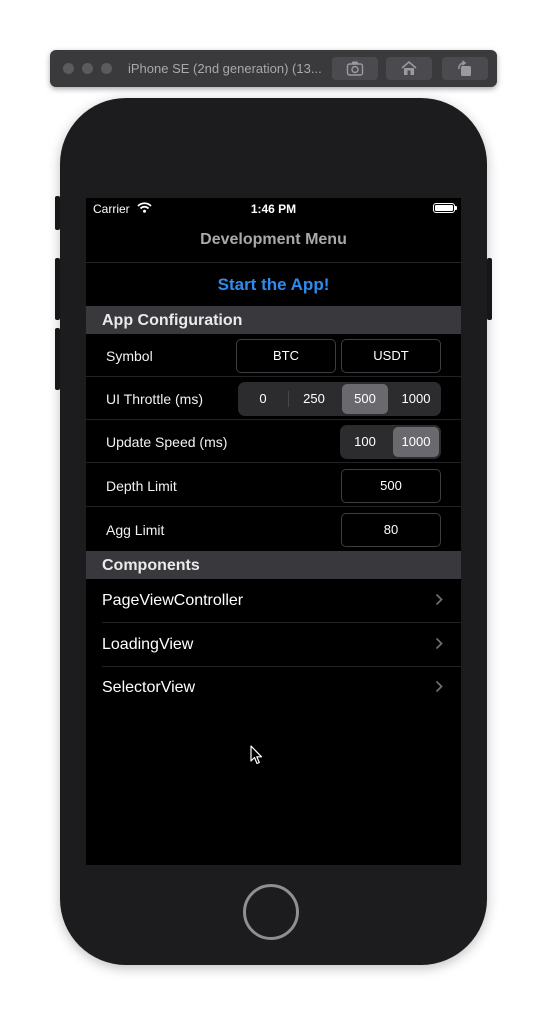 The height and width of the screenshot is (1016, 547). What do you see at coordinates (256, 755) in the screenshot?
I see `mouse-cursor-icon` at bounding box center [256, 755].